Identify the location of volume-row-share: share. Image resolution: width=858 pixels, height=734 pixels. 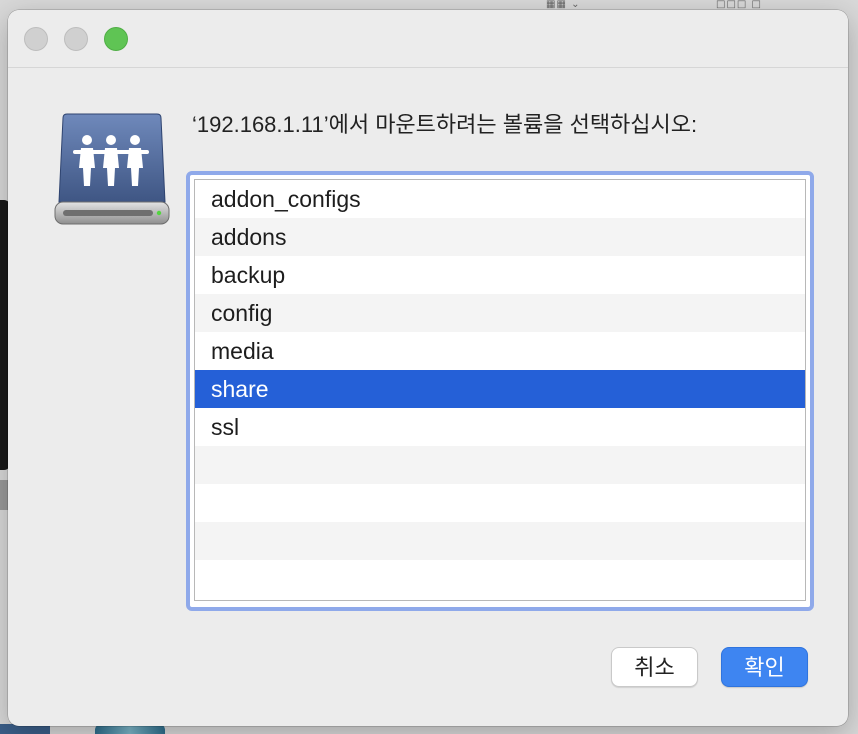
(500, 389).